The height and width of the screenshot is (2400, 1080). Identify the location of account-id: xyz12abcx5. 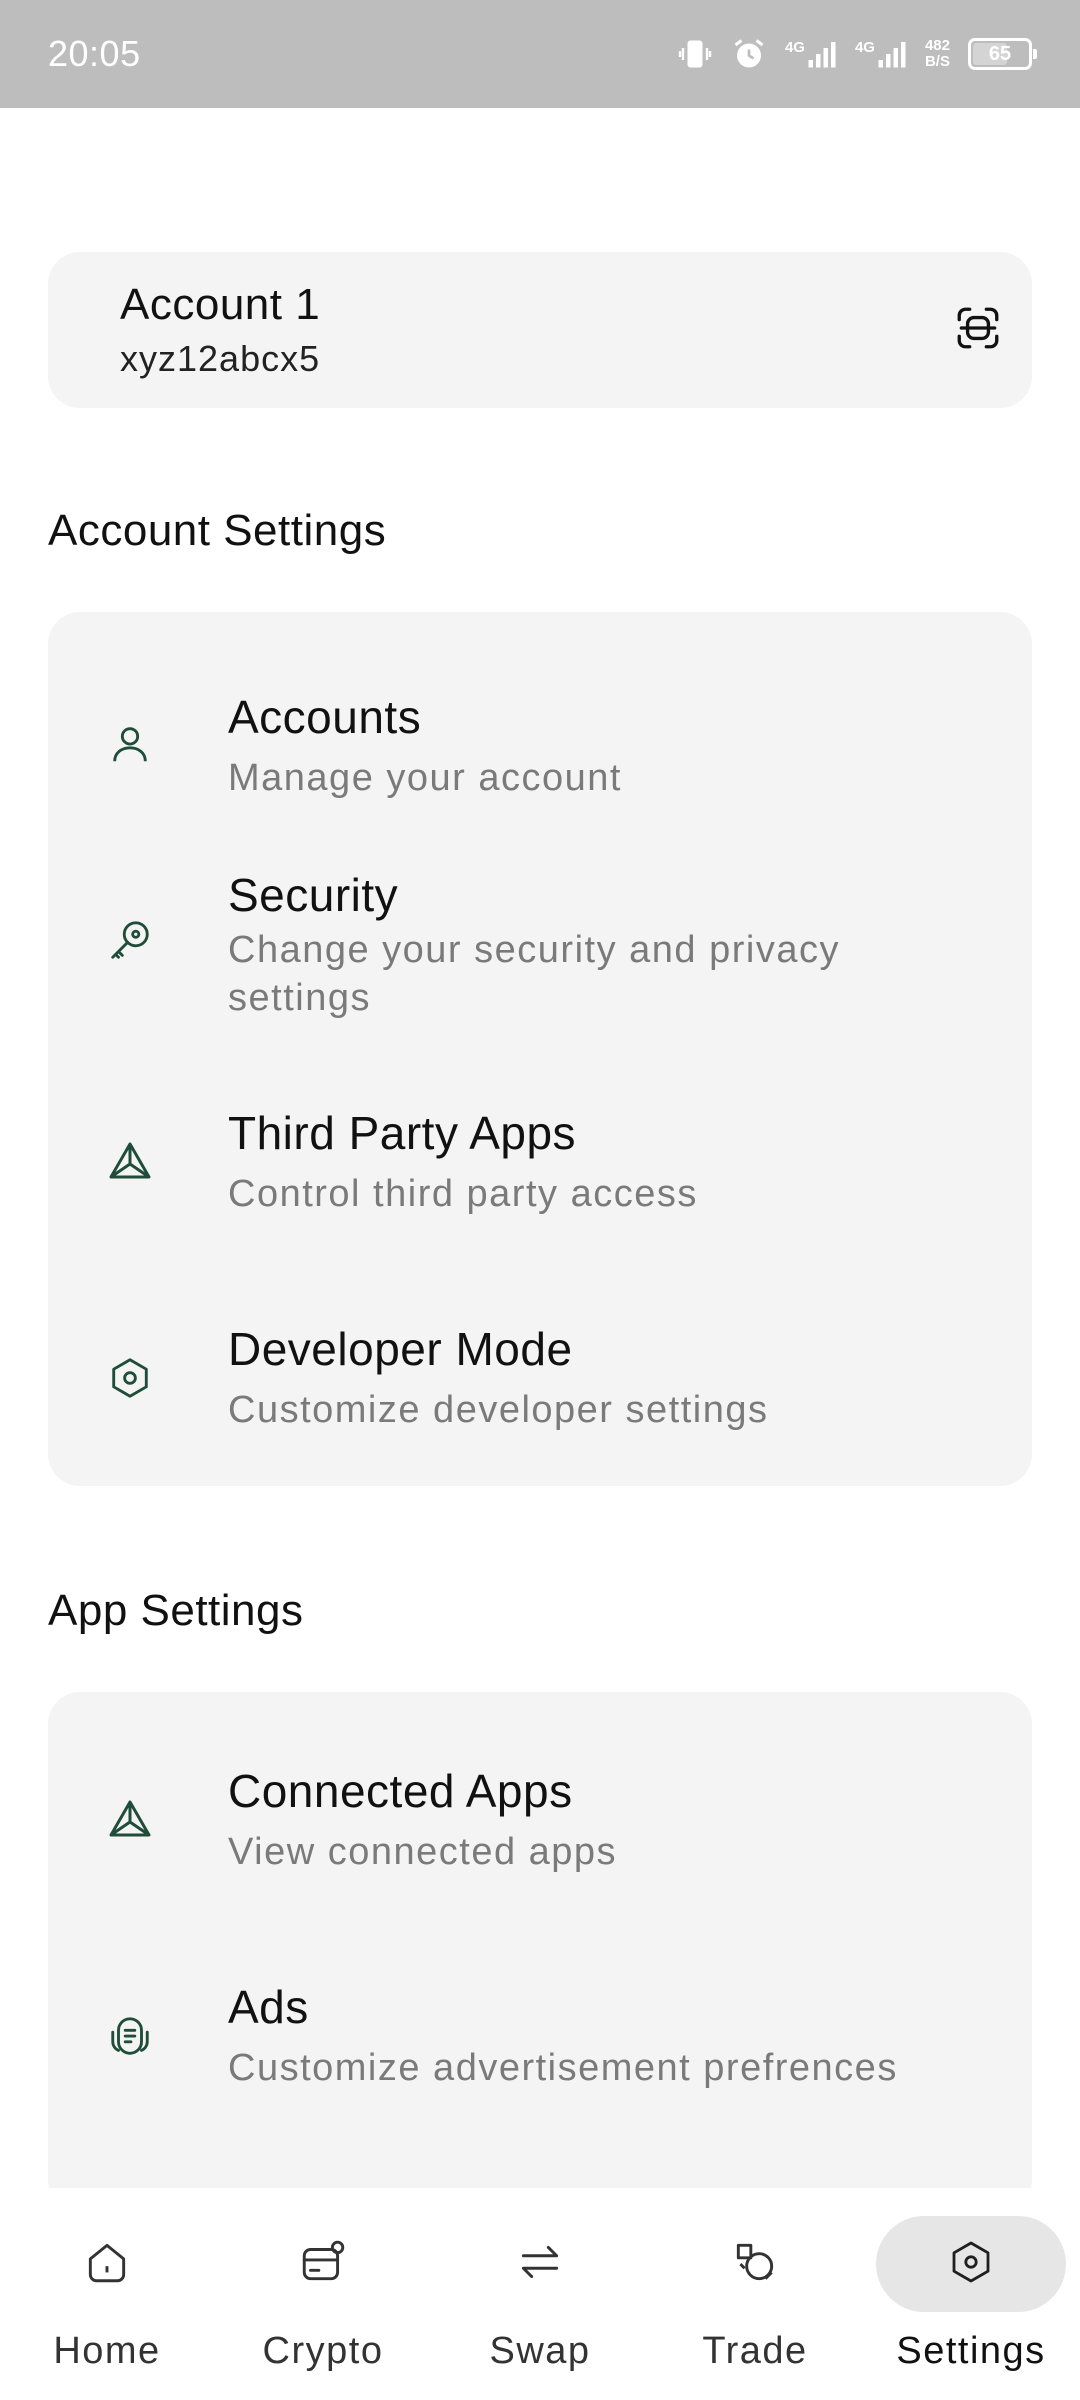
(220, 358).